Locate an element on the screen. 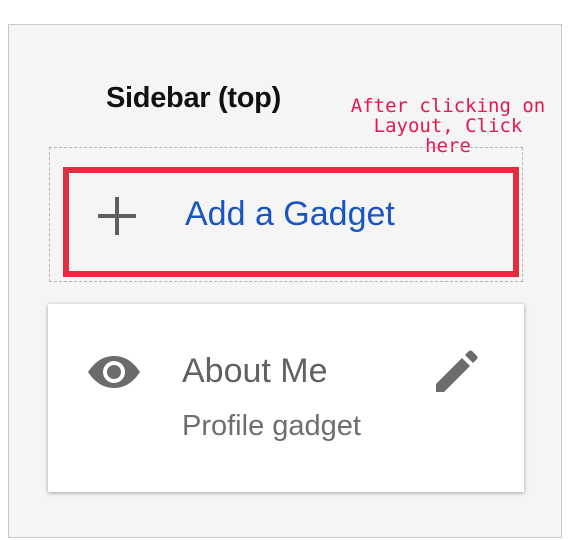  eye-icon-svg is located at coordinates (114, 372).